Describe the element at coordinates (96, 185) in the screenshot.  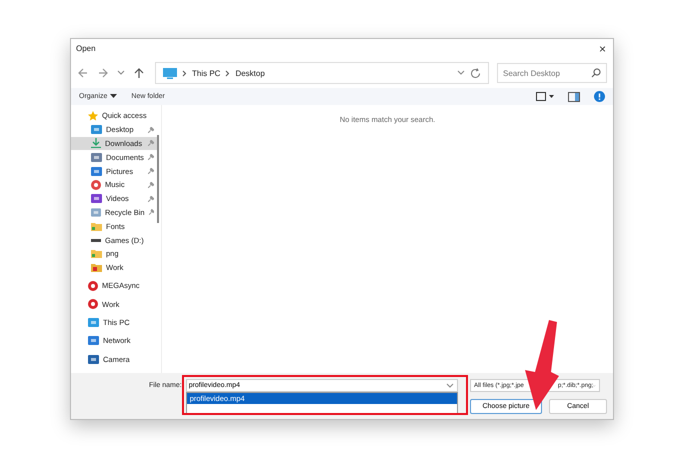
I see `music-icon` at that location.